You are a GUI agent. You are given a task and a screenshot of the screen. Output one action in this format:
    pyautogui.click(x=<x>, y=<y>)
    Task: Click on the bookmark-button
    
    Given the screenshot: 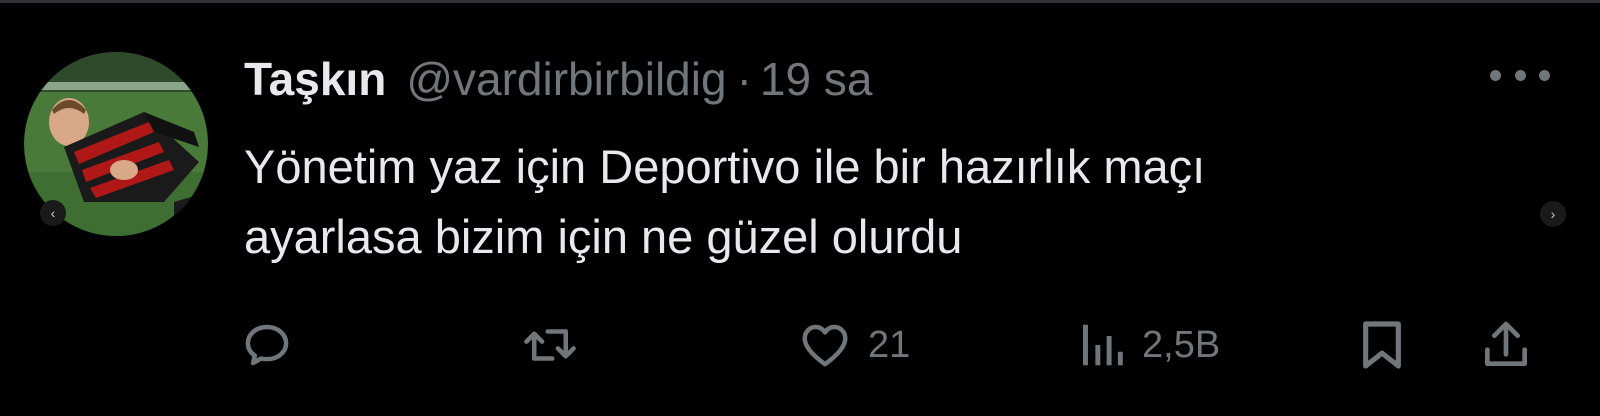 What is the action you would take?
    pyautogui.click(x=1382, y=345)
    